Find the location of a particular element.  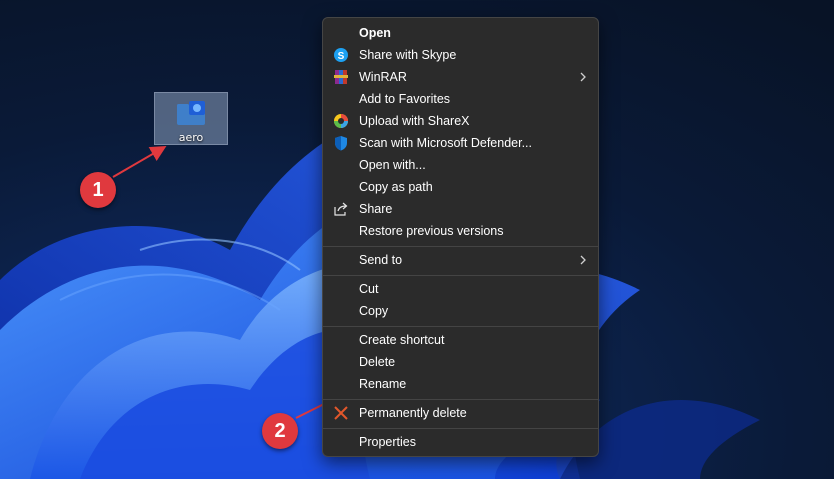

share-icon is located at coordinates (341, 209).